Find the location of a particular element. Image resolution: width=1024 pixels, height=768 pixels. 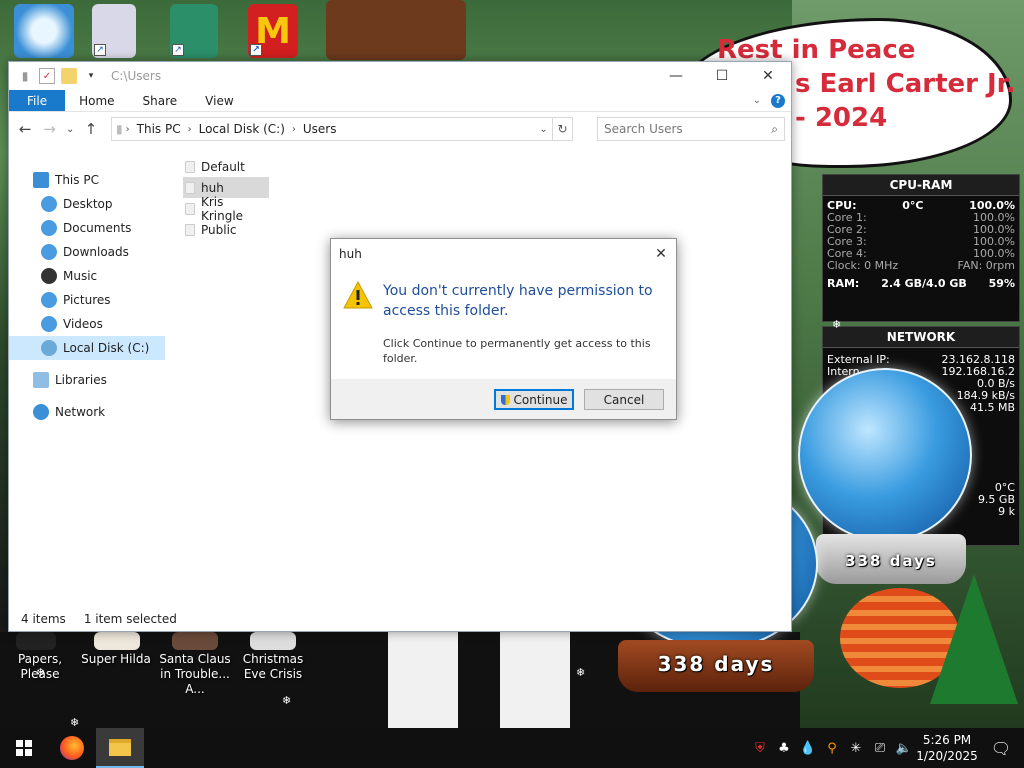

expand-ribbon-icon: ⌄ is located at coordinates (757, 100).